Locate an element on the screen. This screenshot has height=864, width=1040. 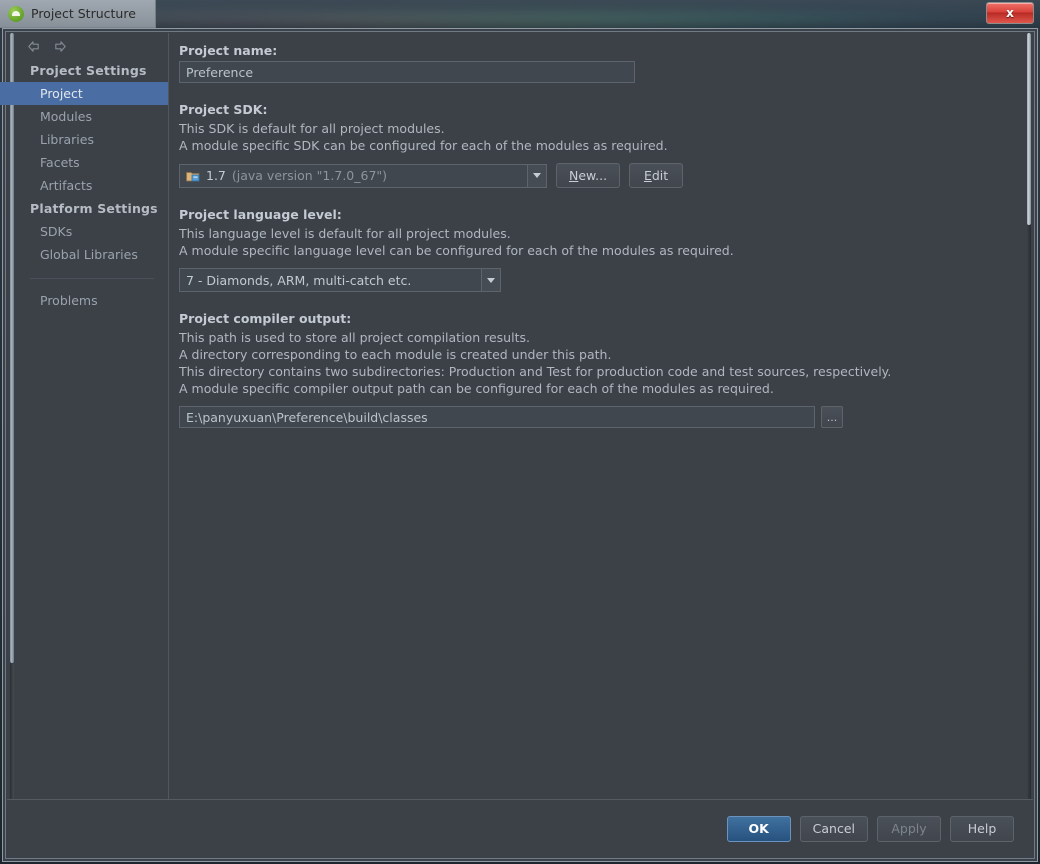
close-icon: x is located at coordinates (1010, 13).